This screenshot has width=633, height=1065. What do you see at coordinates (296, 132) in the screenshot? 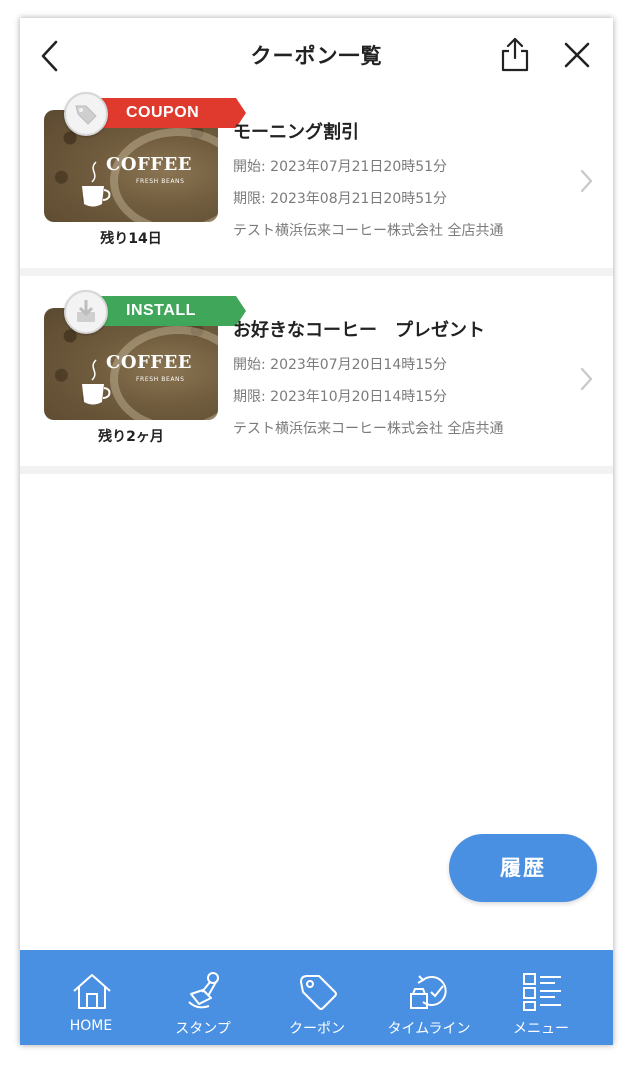
I see `coupon-title: モーニング割引` at bounding box center [296, 132].